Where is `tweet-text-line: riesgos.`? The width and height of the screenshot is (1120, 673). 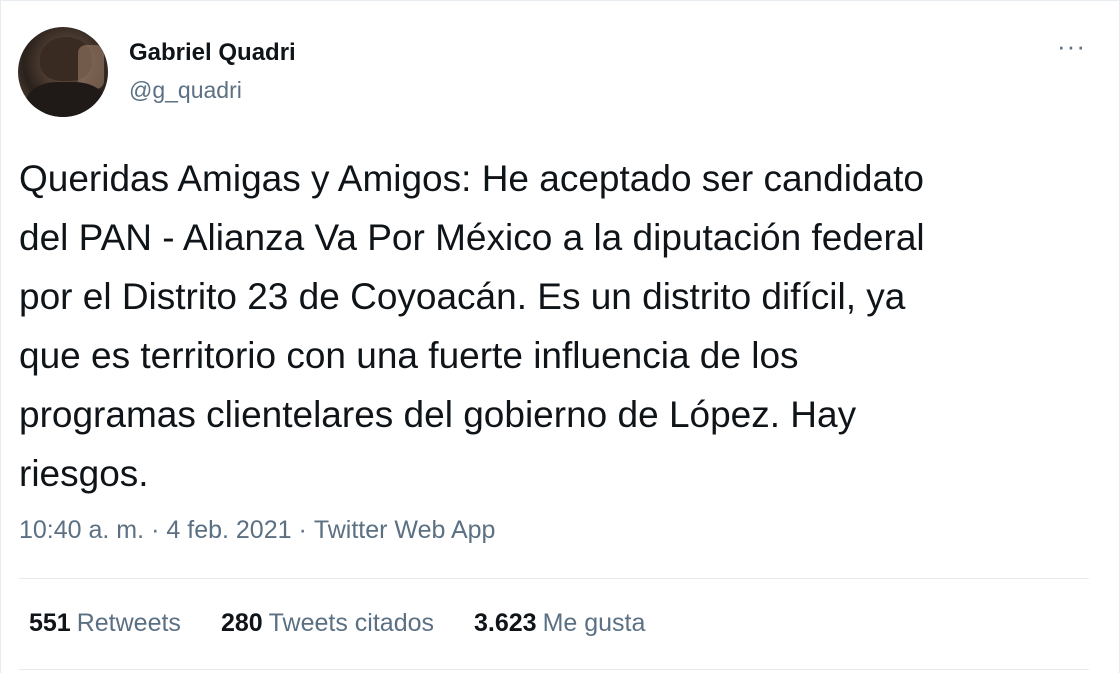
tweet-text-line: riesgos. is located at coordinates (84, 473).